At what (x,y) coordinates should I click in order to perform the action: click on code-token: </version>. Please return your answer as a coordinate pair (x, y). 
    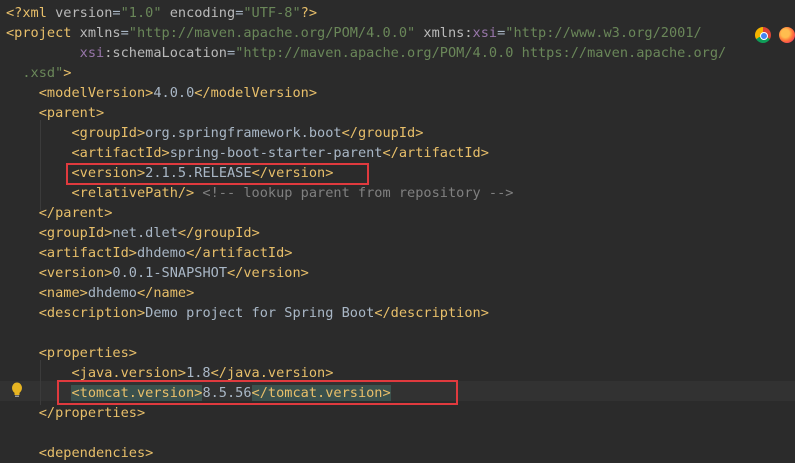
    Looking at the image, I should click on (268, 273).